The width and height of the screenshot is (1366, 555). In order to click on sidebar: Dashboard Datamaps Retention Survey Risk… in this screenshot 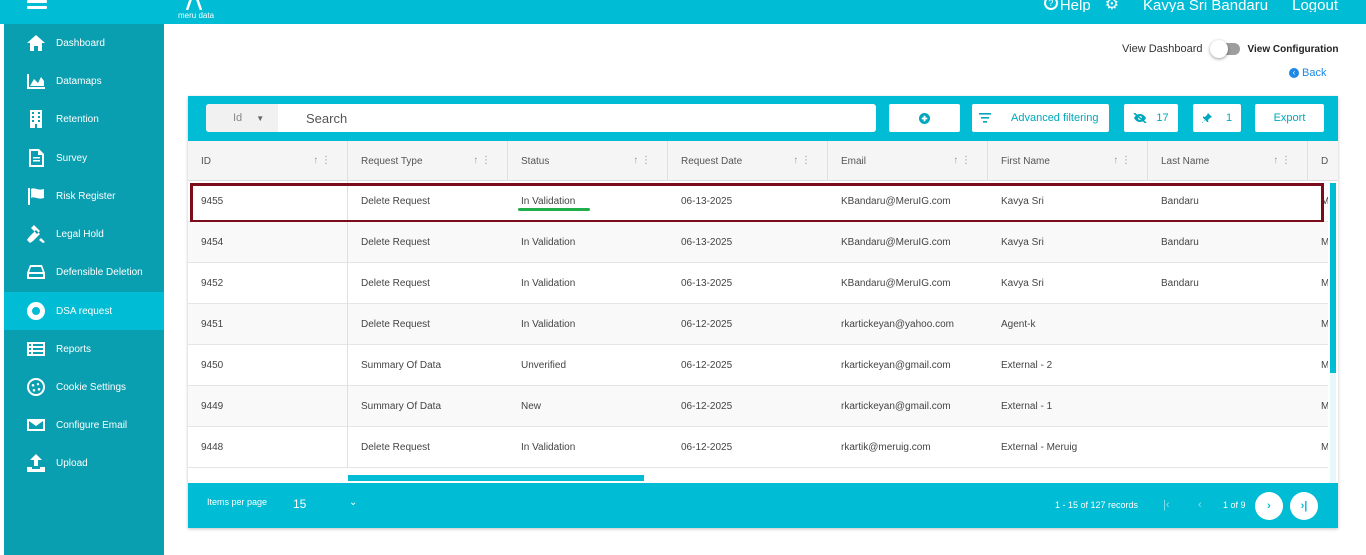, I will do `click(84, 289)`.